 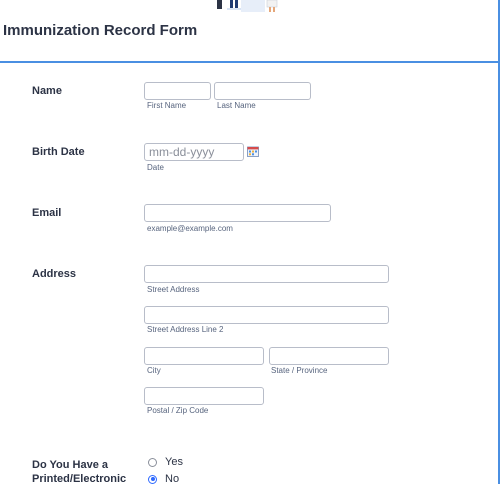 I want to click on header-illustration, so click(x=247, y=6).